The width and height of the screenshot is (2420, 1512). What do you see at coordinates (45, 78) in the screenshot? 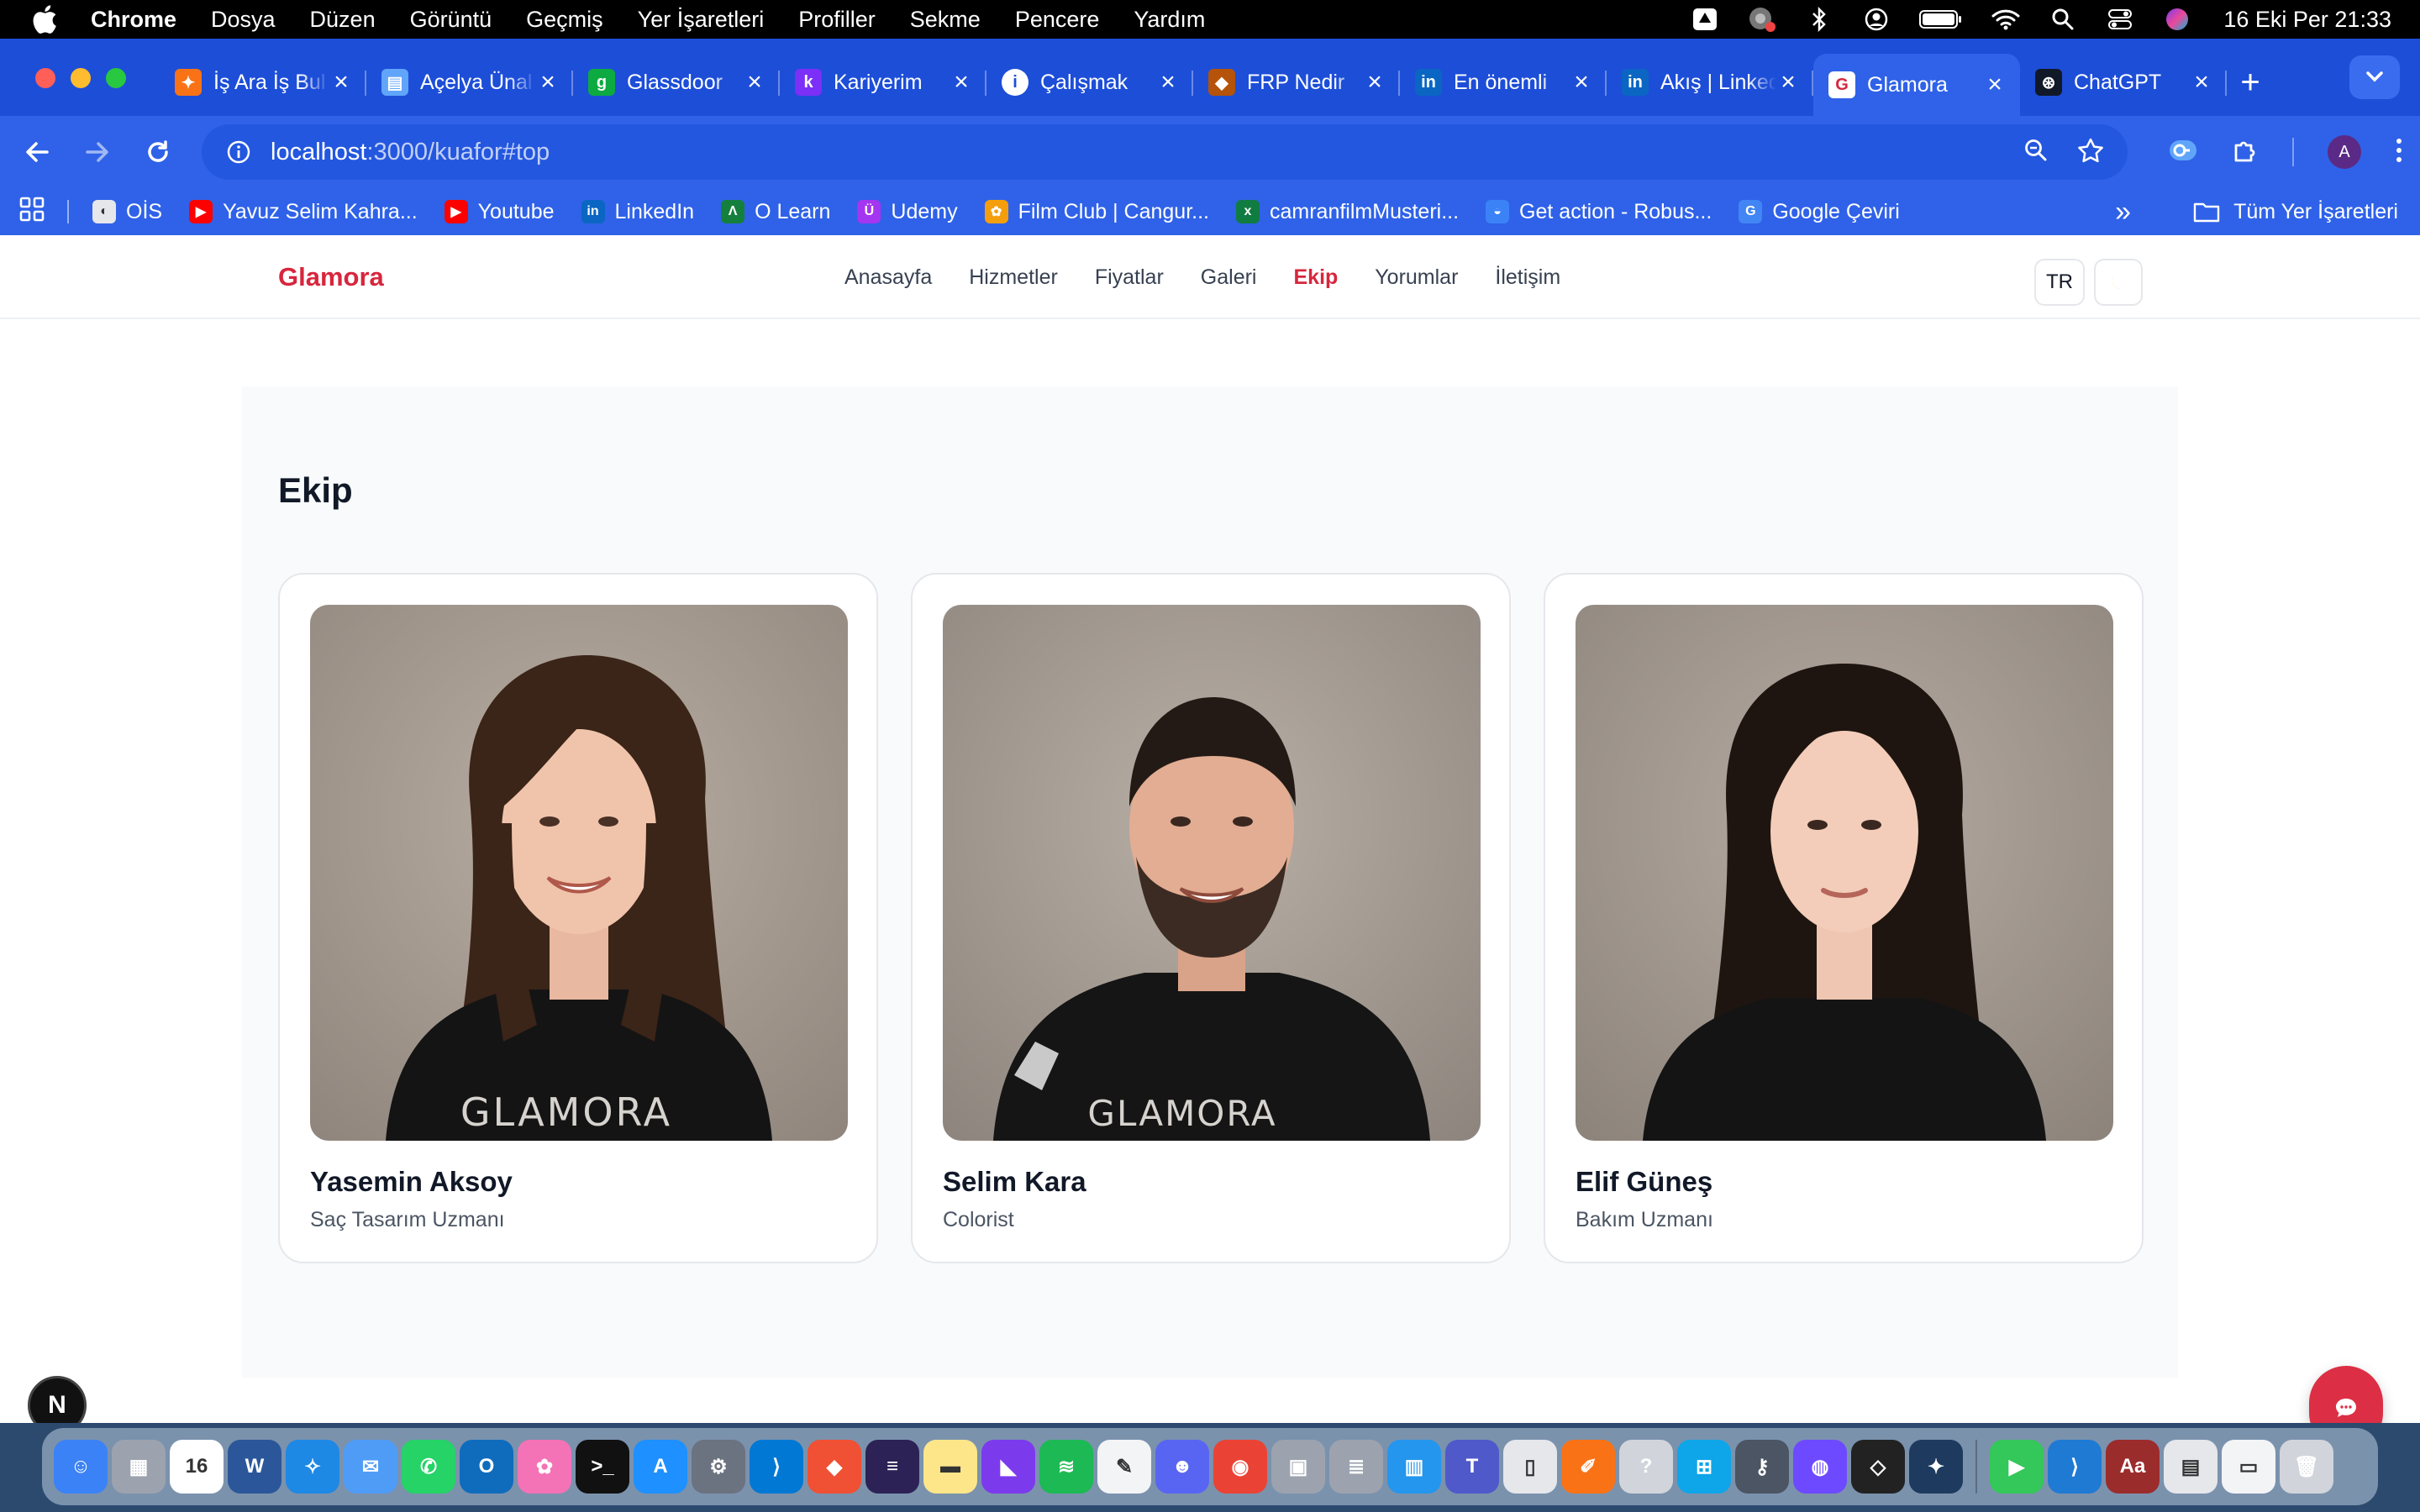
I see `close-window-button` at bounding box center [45, 78].